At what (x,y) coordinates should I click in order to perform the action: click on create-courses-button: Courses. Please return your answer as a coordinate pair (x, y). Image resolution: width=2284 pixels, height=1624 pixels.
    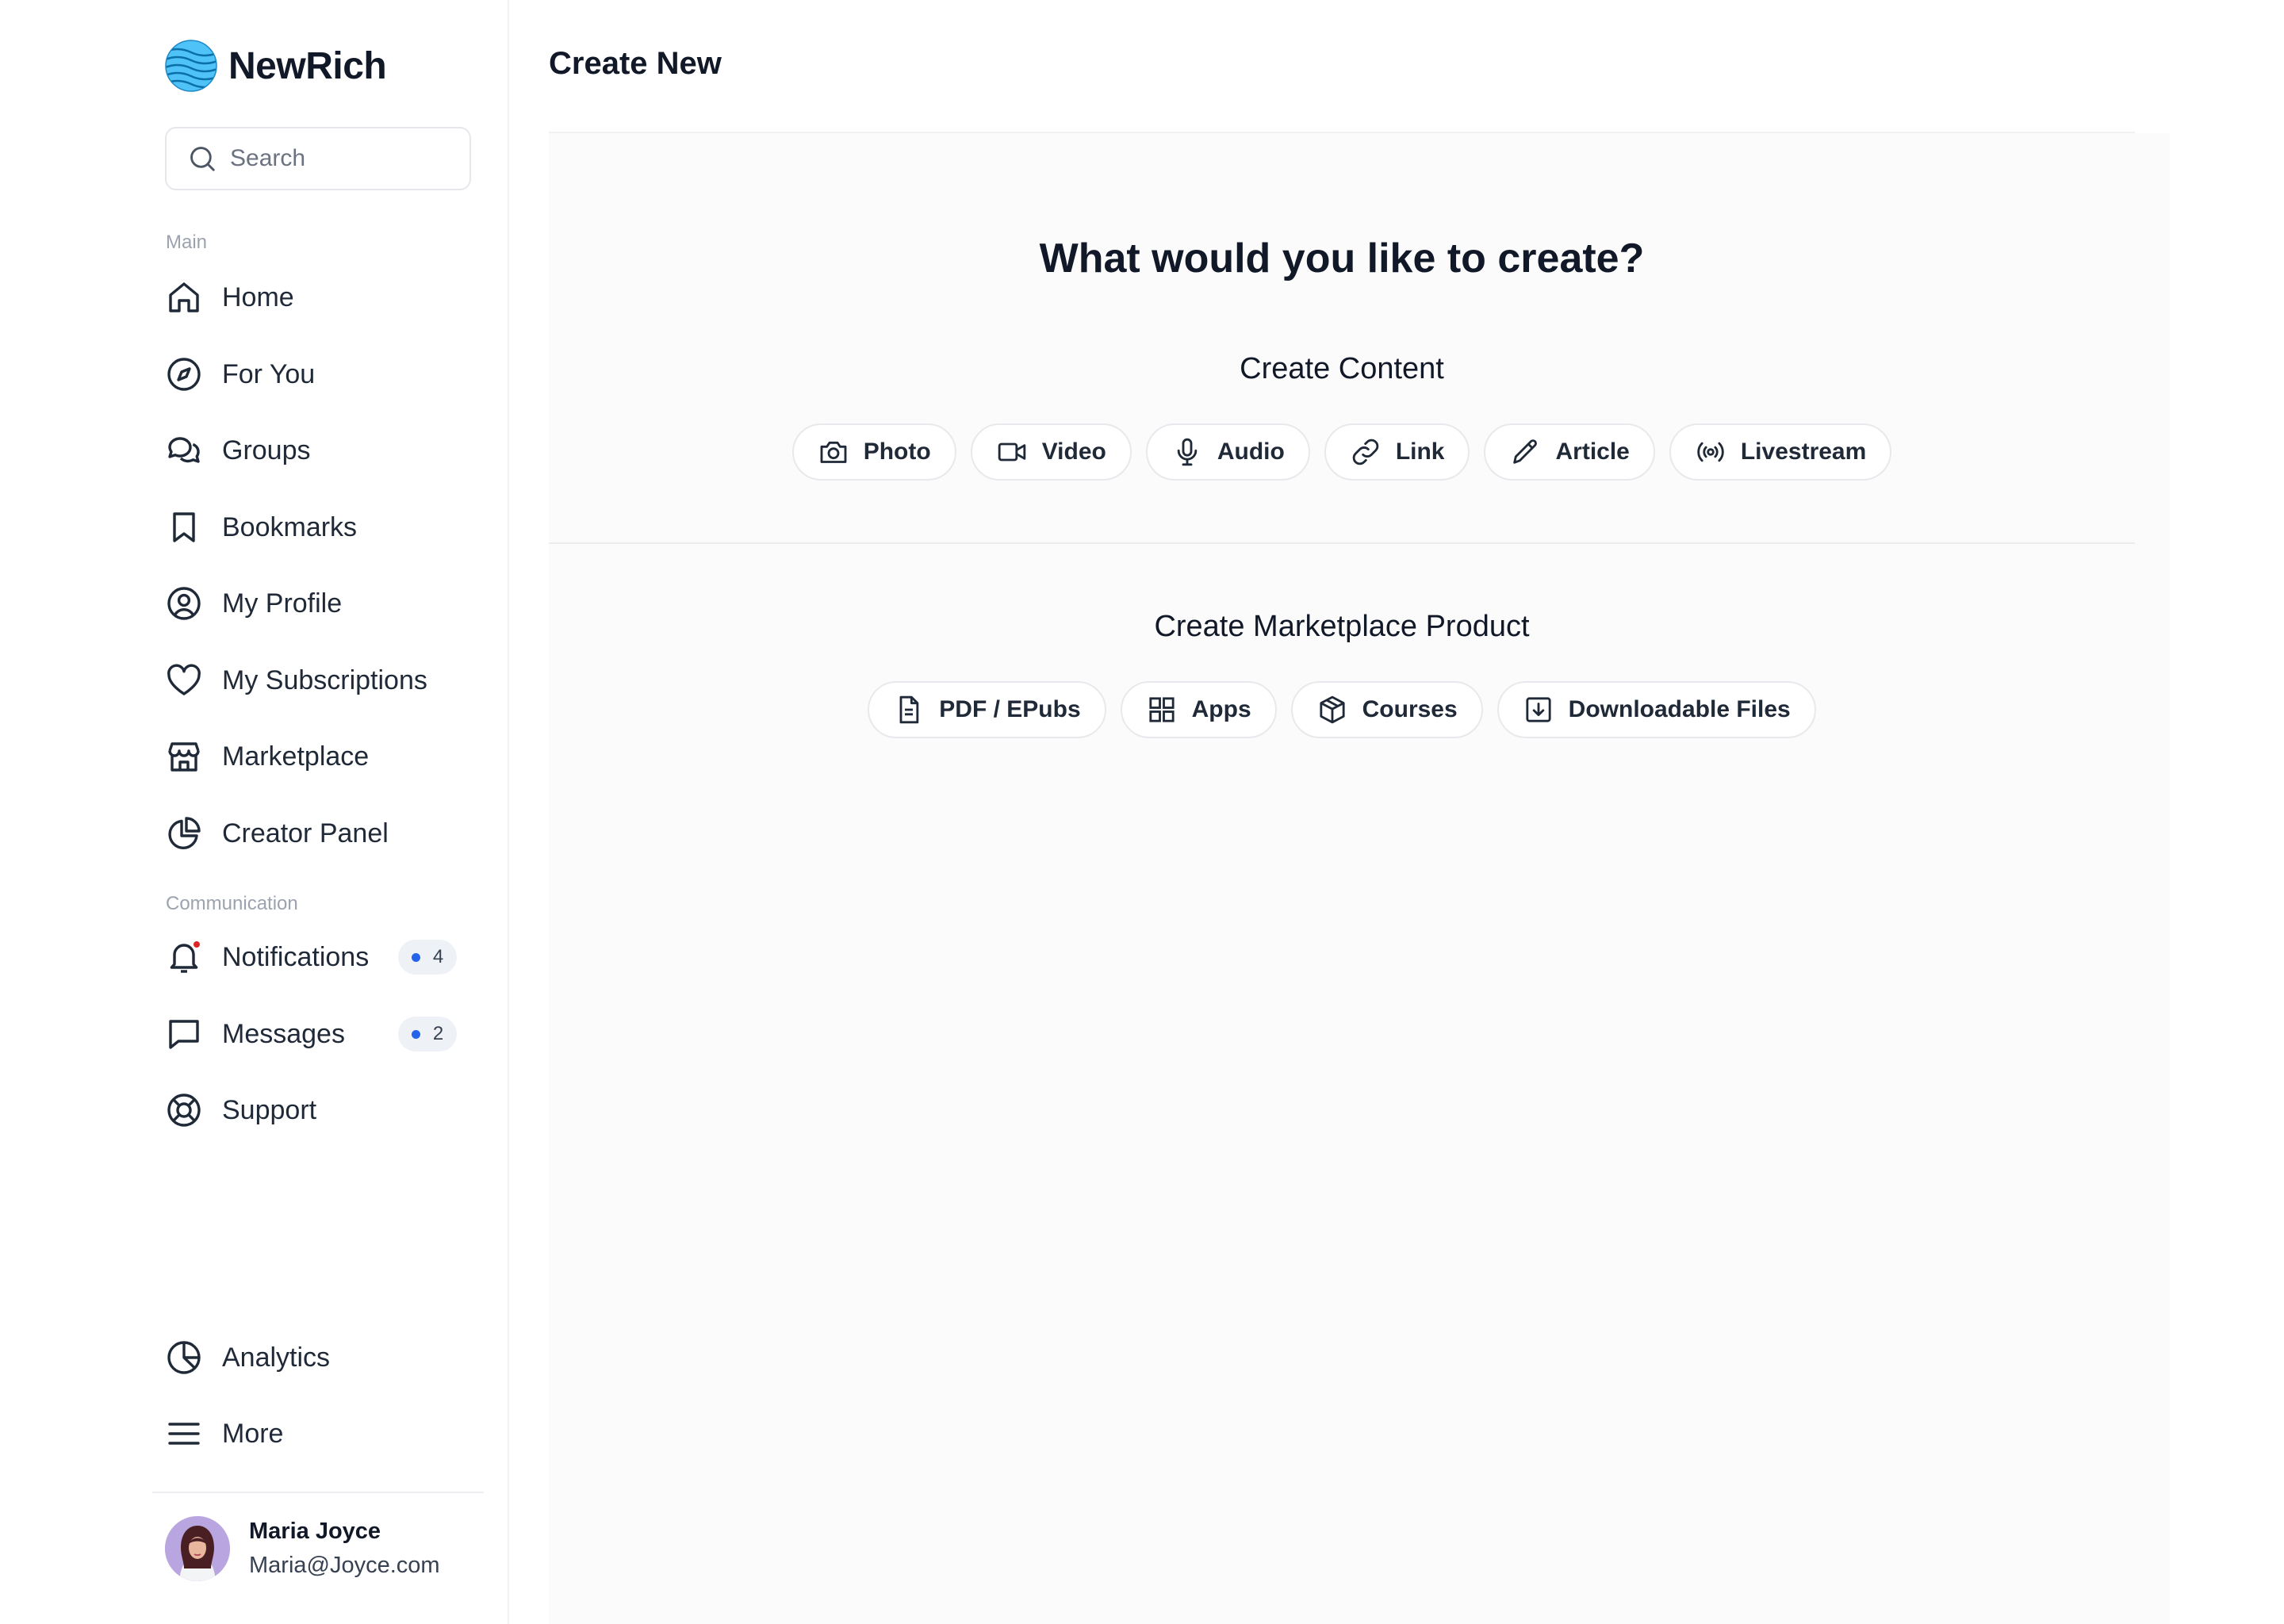
    Looking at the image, I should click on (1386, 709).